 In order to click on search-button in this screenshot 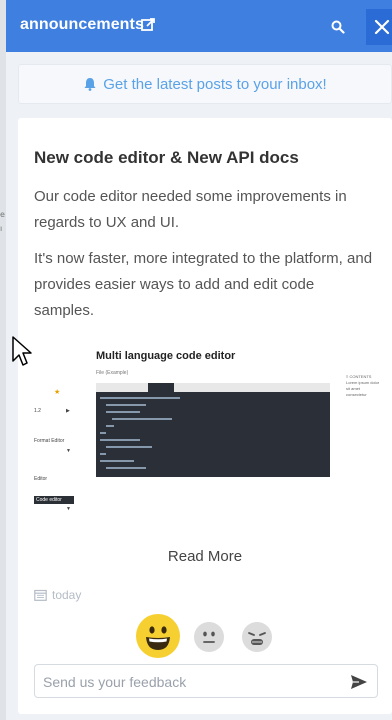, I will do `click(338, 27)`.